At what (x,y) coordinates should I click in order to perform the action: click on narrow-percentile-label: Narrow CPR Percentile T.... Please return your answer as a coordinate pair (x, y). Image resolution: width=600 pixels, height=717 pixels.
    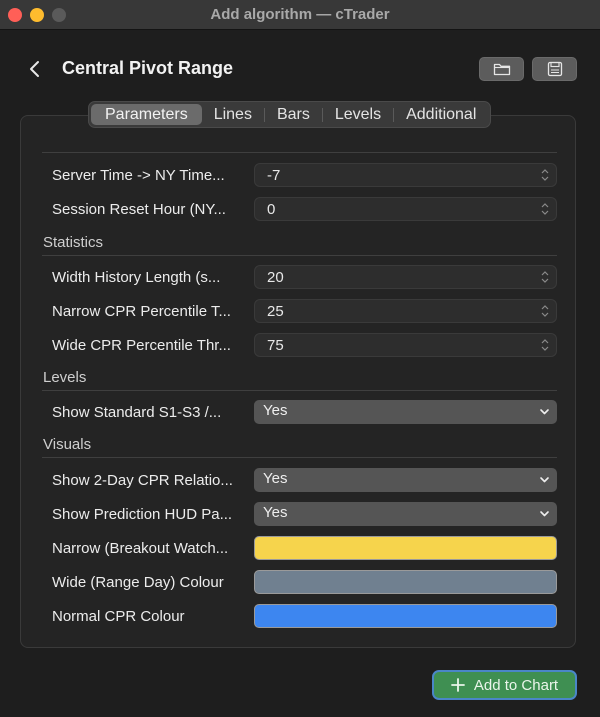
    Looking at the image, I should click on (141, 311).